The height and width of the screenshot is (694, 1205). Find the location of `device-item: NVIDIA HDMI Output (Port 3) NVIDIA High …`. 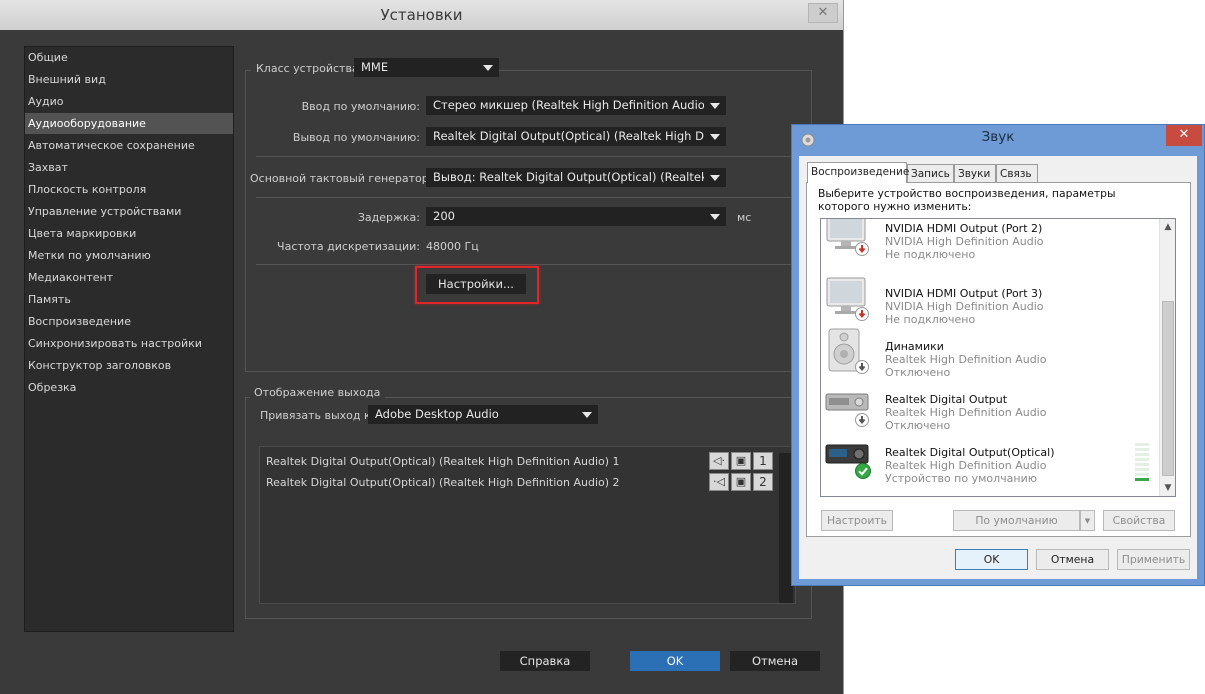

device-item: NVIDIA HDMI Output (Port 3) NVIDIA High … is located at coordinates (989, 299).